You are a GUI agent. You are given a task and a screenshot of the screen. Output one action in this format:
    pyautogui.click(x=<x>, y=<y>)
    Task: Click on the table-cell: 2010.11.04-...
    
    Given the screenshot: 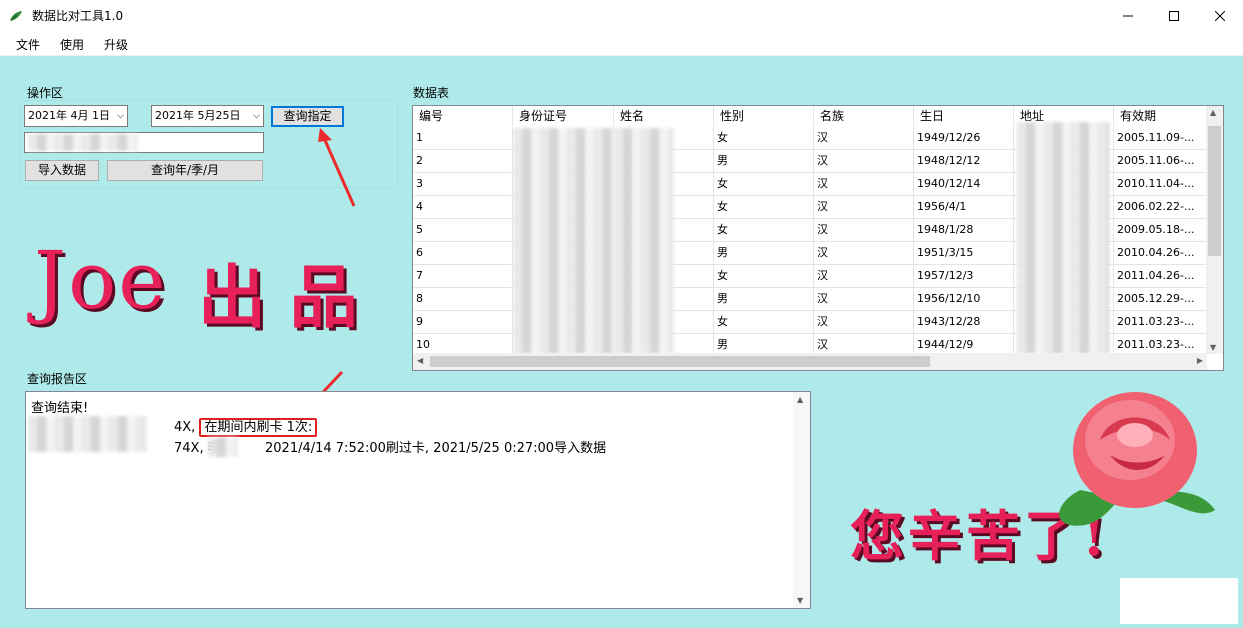 What is the action you would take?
    pyautogui.click(x=1160, y=184)
    